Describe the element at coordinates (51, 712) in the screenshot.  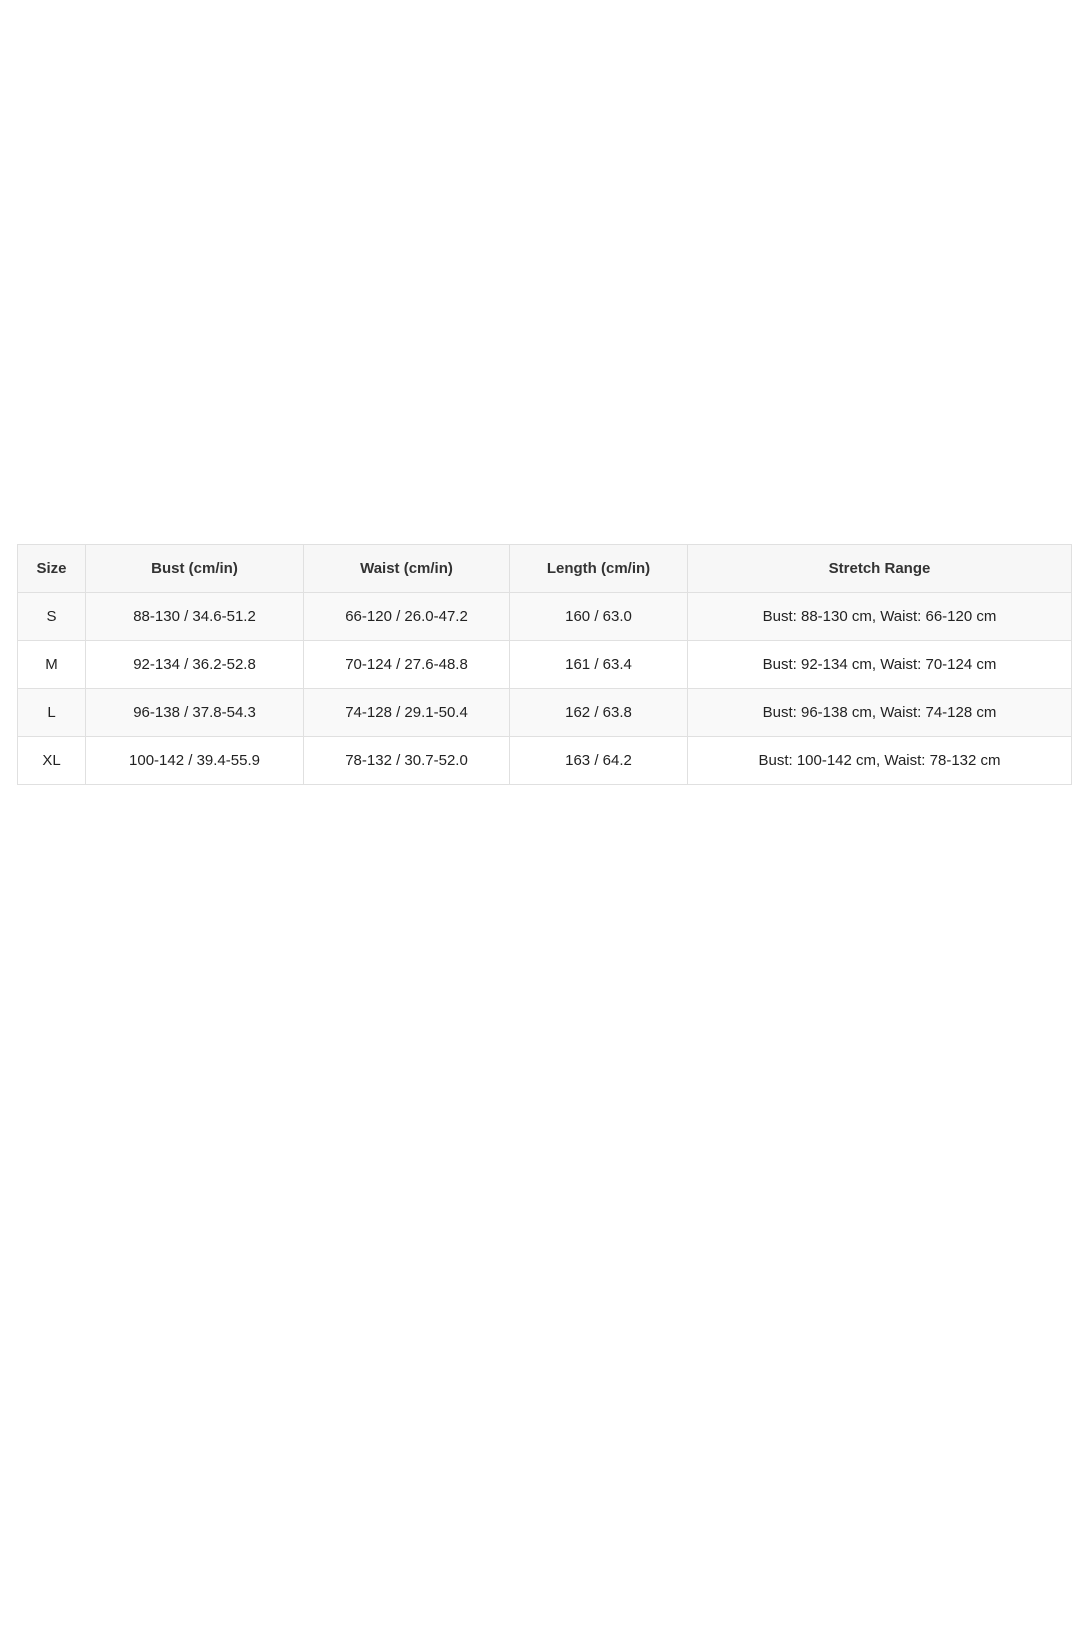
I see `cell-size: L` at that location.